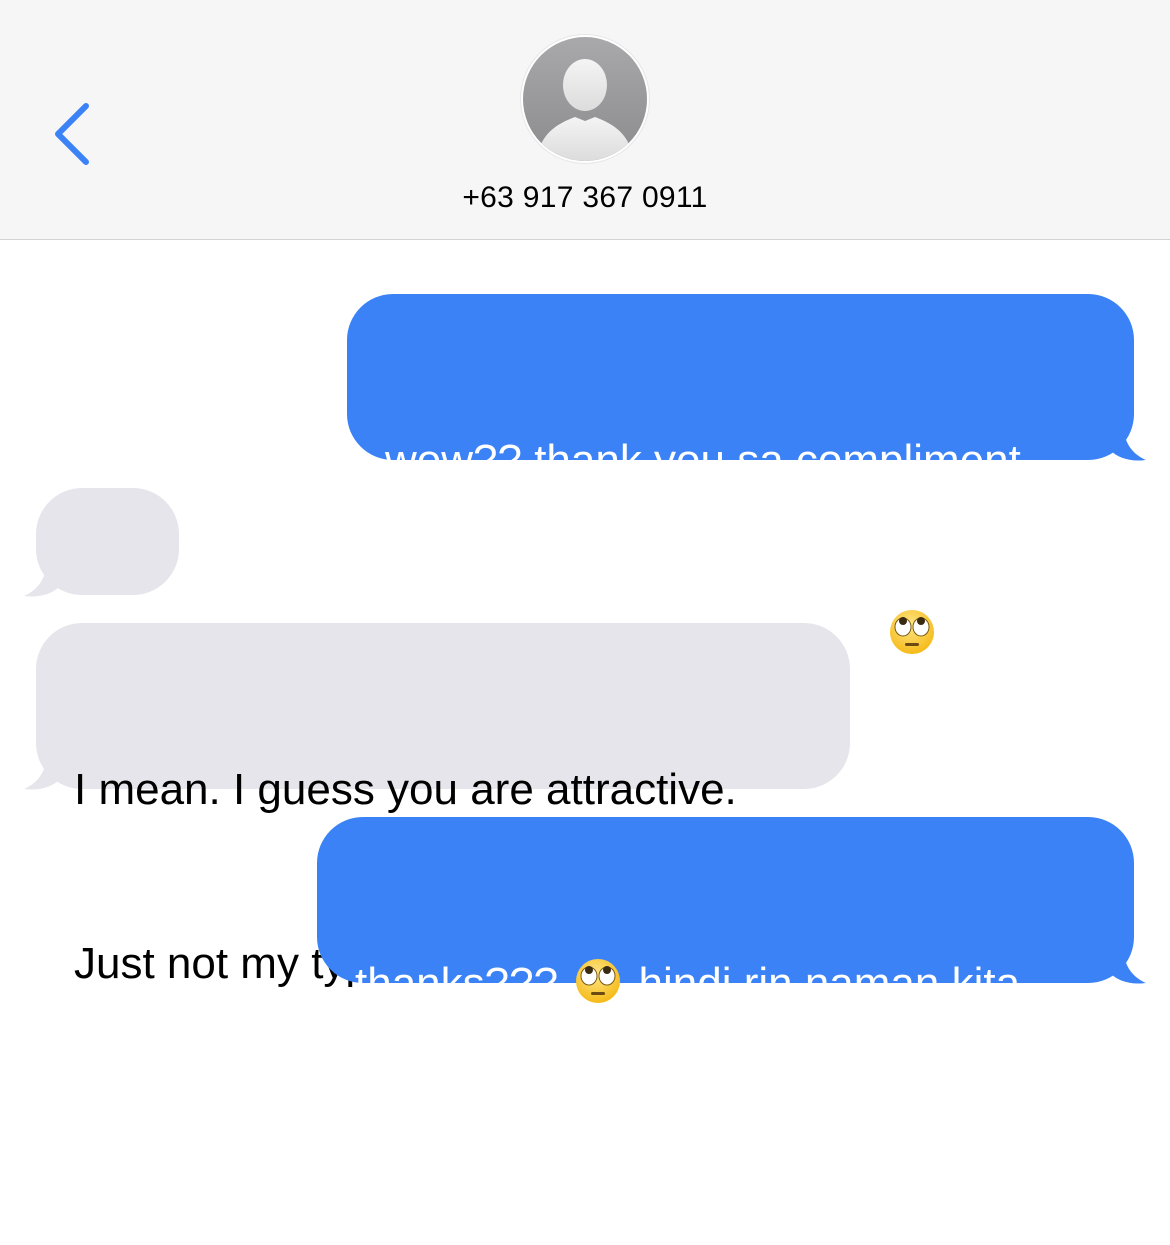  Describe the element at coordinates (703, 460) in the screenshot. I see `message-text-line: wow?? thank you sa compliment` at that location.